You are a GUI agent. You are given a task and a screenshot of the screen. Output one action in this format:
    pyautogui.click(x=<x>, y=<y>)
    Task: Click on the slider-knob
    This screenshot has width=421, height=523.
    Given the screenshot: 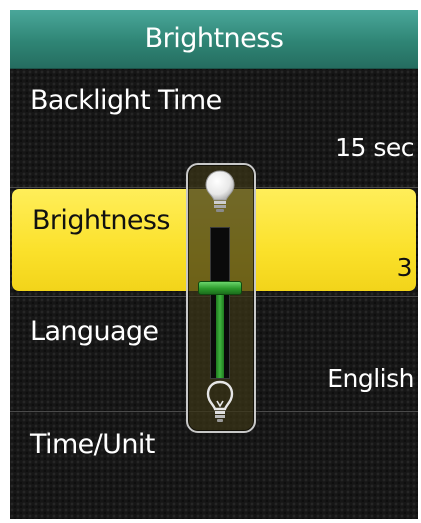 What is the action you would take?
    pyautogui.click(x=220, y=288)
    